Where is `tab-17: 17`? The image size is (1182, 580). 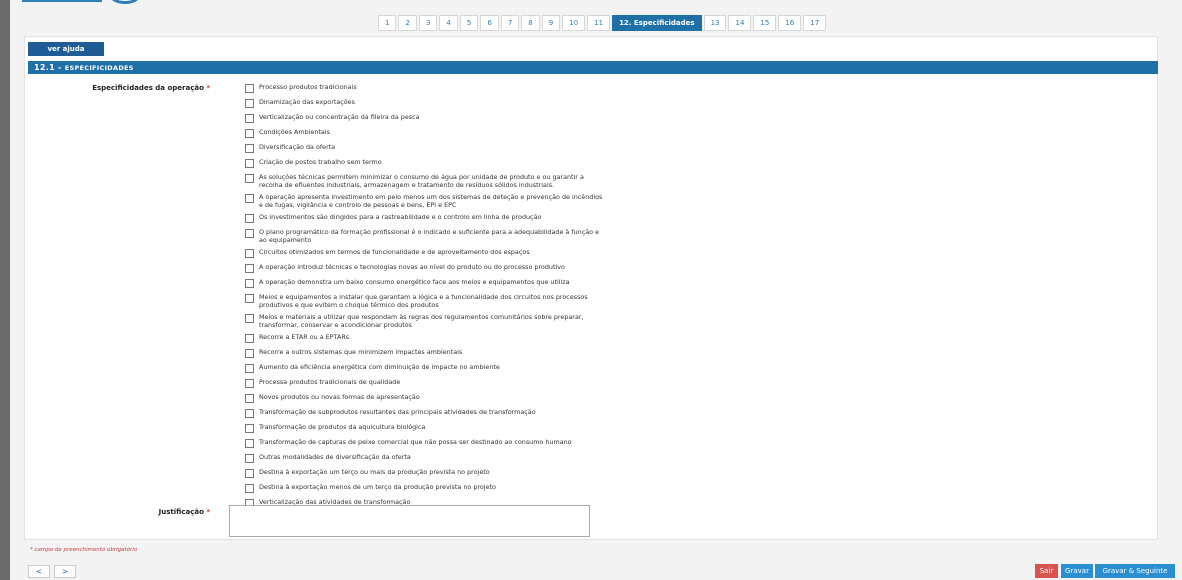
tab-17: 17 is located at coordinates (815, 23).